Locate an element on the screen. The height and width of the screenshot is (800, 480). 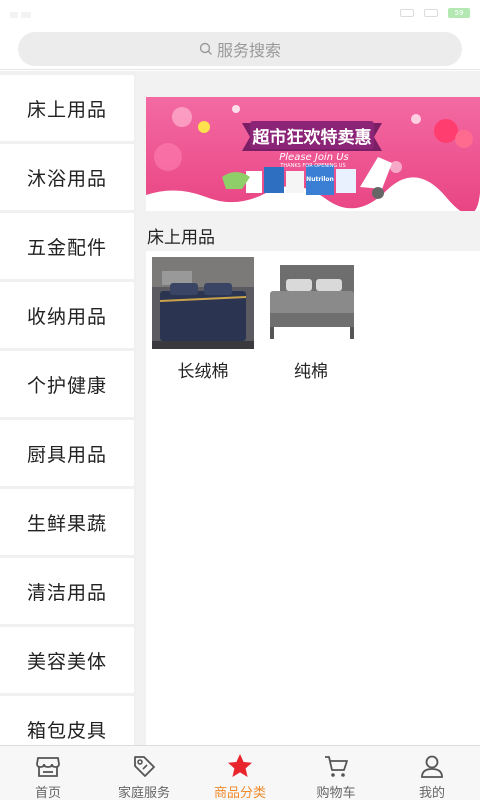
sidebar-item-label: 生鲜果蔬 is located at coordinates (66, 523).